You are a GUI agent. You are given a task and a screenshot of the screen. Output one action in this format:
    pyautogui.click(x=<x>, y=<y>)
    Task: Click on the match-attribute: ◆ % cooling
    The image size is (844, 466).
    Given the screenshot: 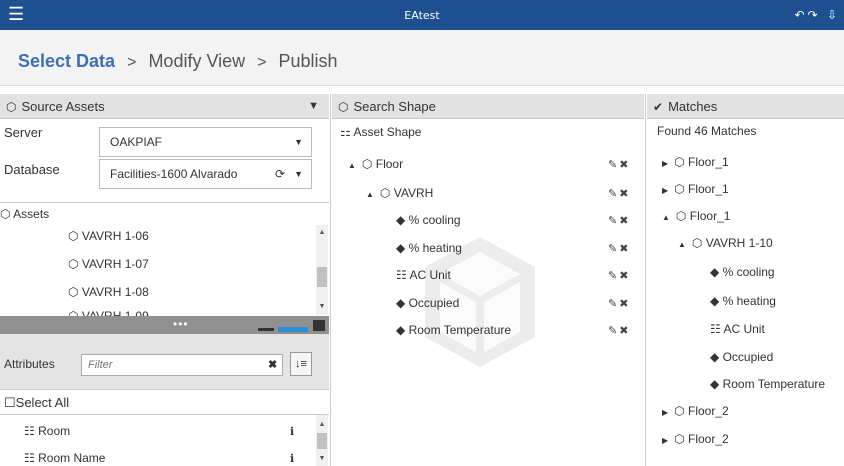 What is the action you would take?
    pyautogui.click(x=742, y=272)
    